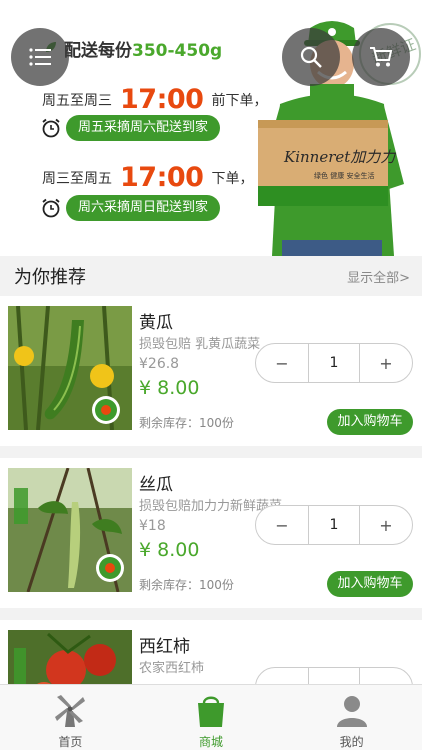  I want to click on product-image-loofah, so click(70, 530).